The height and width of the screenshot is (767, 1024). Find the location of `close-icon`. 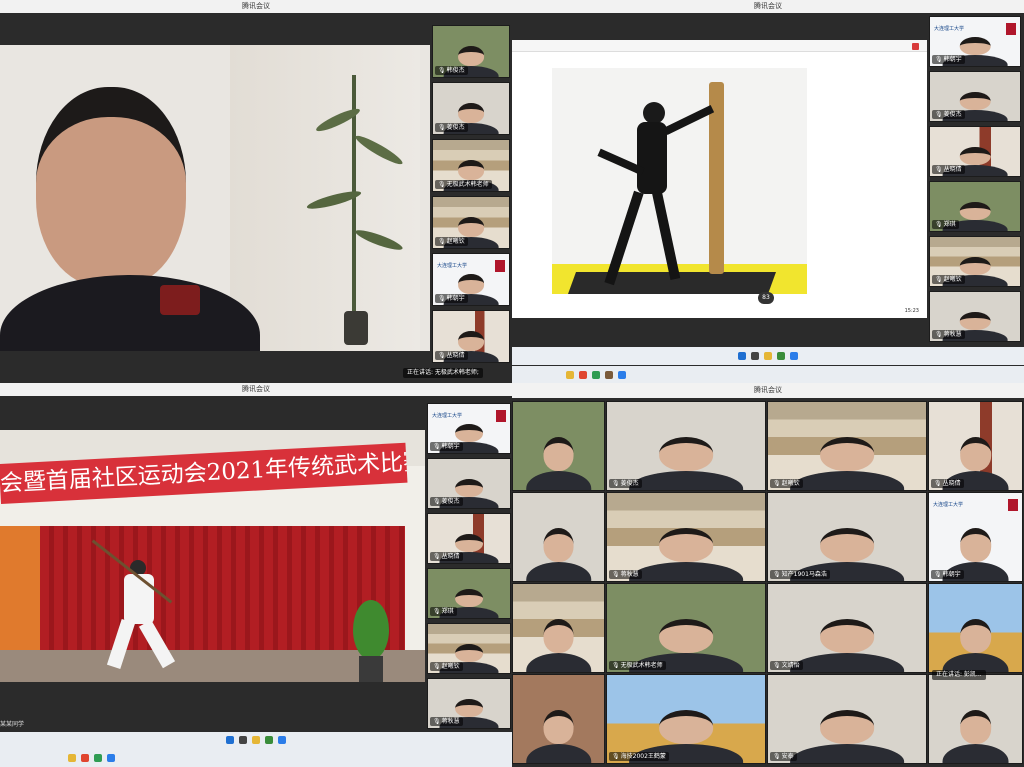

close-icon is located at coordinates (915, 46).